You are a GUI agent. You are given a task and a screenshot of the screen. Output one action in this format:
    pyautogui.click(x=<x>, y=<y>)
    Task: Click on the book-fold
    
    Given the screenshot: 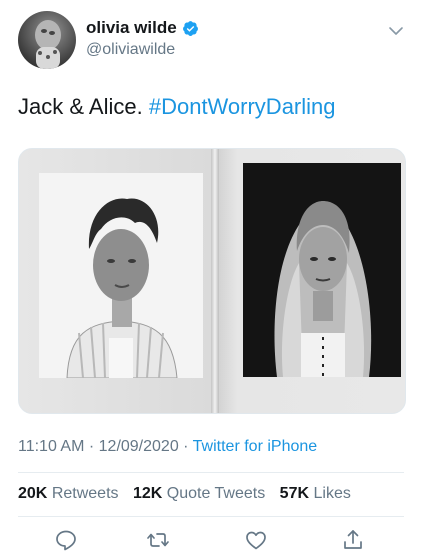 What is the action you would take?
    pyautogui.click(x=215, y=281)
    